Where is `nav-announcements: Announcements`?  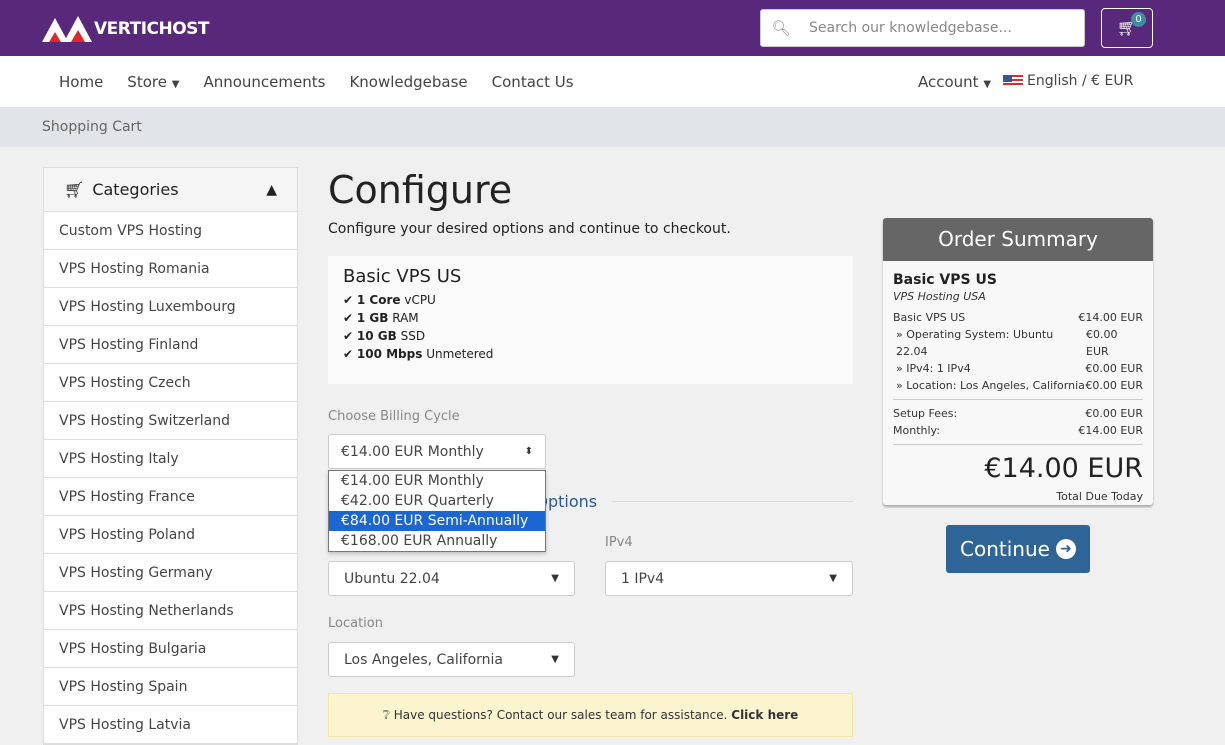
nav-announcements: Announcements is located at coordinates (264, 82).